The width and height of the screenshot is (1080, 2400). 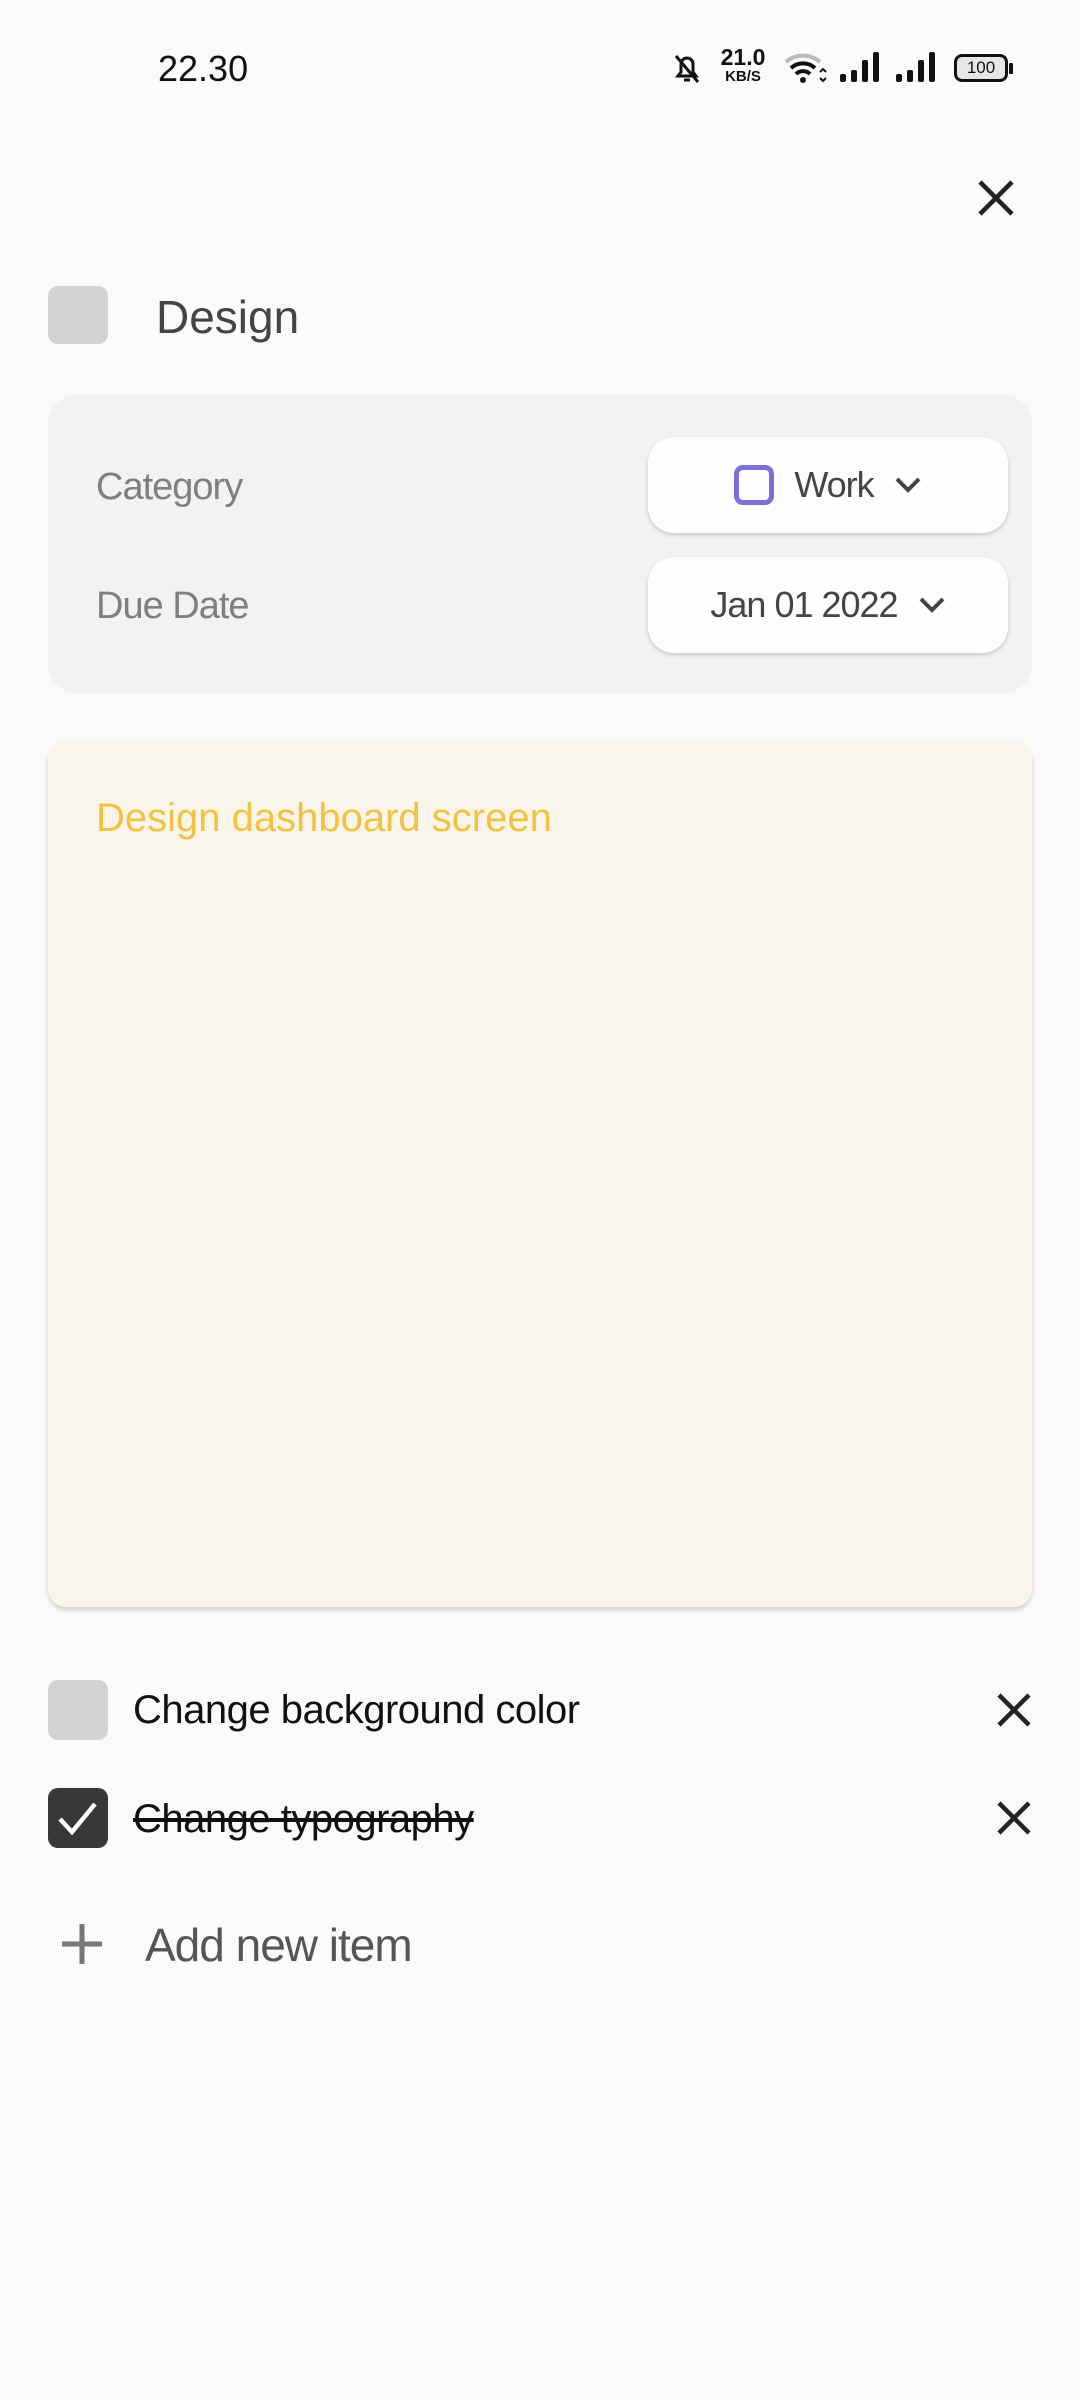 I want to click on due-date-value: Jan 01 2022, so click(x=804, y=604).